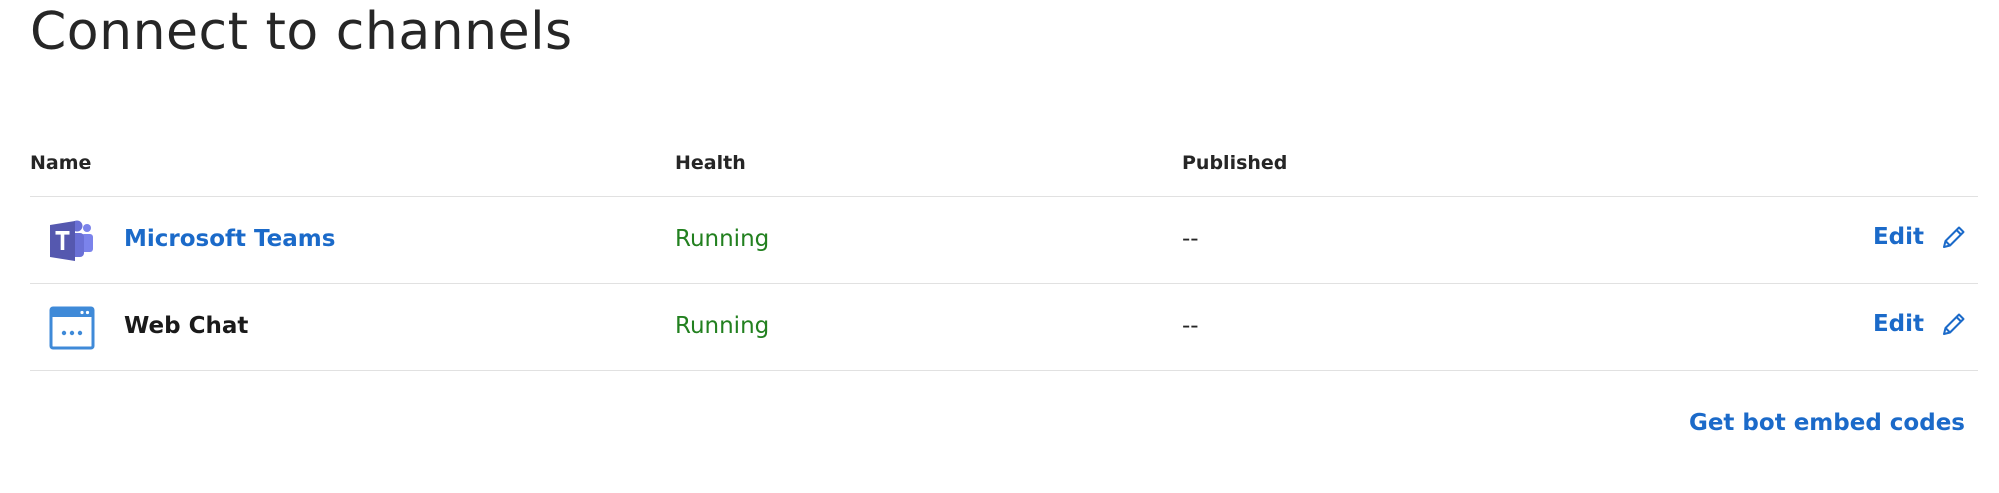  I want to click on channel-name-web-chat: Web Chat, so click(186, 326).